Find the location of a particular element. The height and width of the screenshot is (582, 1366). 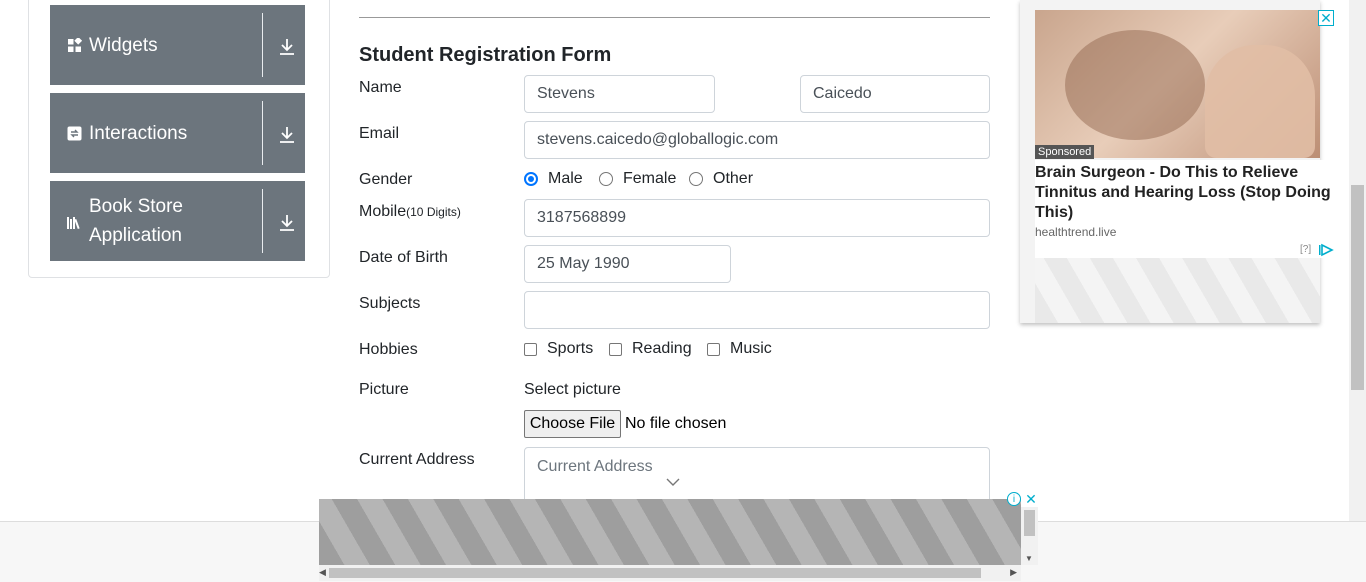

checkbox-label: Music is located at coordinates (751, 348).